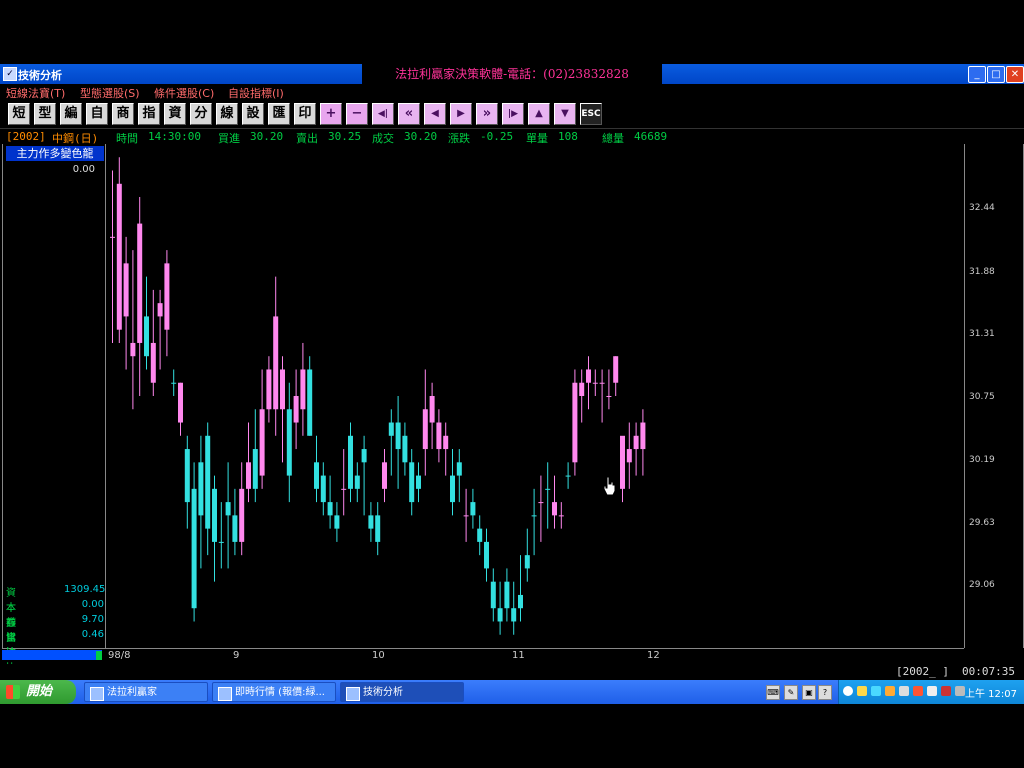 This screenshot has height=768, width=1024. What do you see at coordinates (119, 655) in the screenshot?
I see `x-tick-label: 98/8` at bounding box center [119, 655].